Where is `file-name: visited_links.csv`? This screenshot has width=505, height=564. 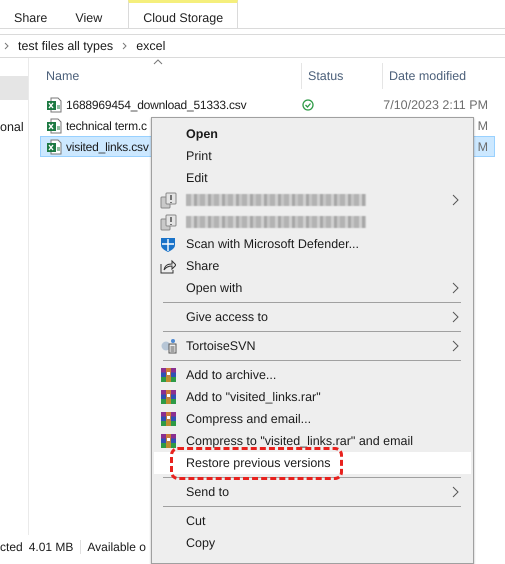 file-name: visited_links.csv is located at coordinates (107, 147).